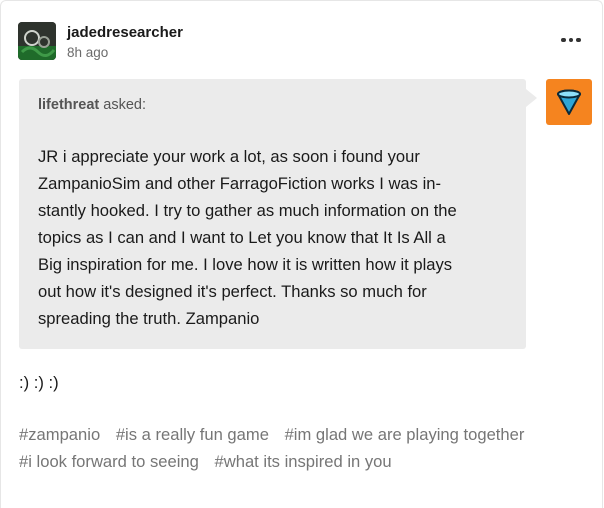 This screenshot has height=508, width=604. I want to click on asker-avatar, so click(569, 102).